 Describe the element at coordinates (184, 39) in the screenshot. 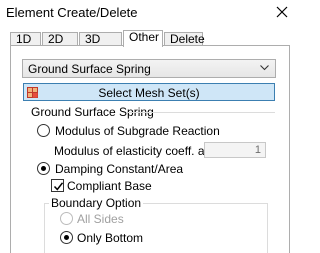

I see `tab-delete: Delete` at that location.